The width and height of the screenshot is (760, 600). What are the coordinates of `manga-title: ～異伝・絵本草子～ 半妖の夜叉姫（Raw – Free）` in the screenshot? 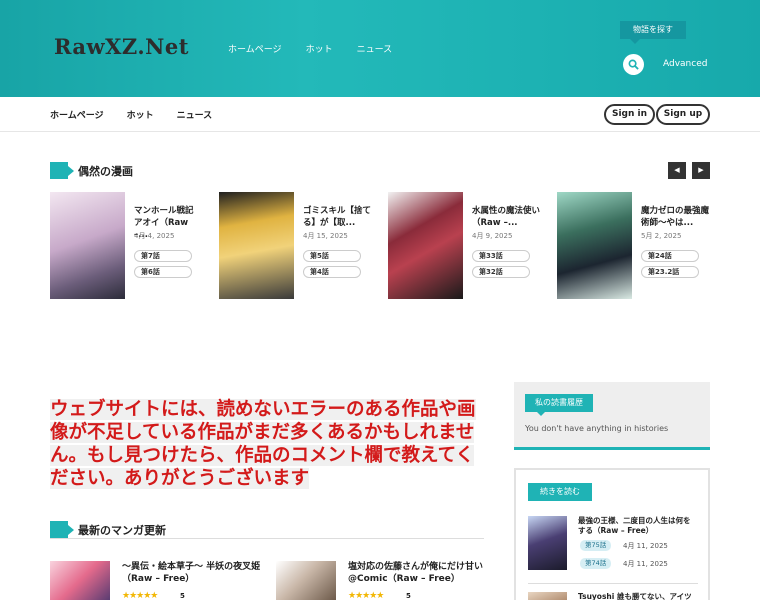 It's located at (192, 573).